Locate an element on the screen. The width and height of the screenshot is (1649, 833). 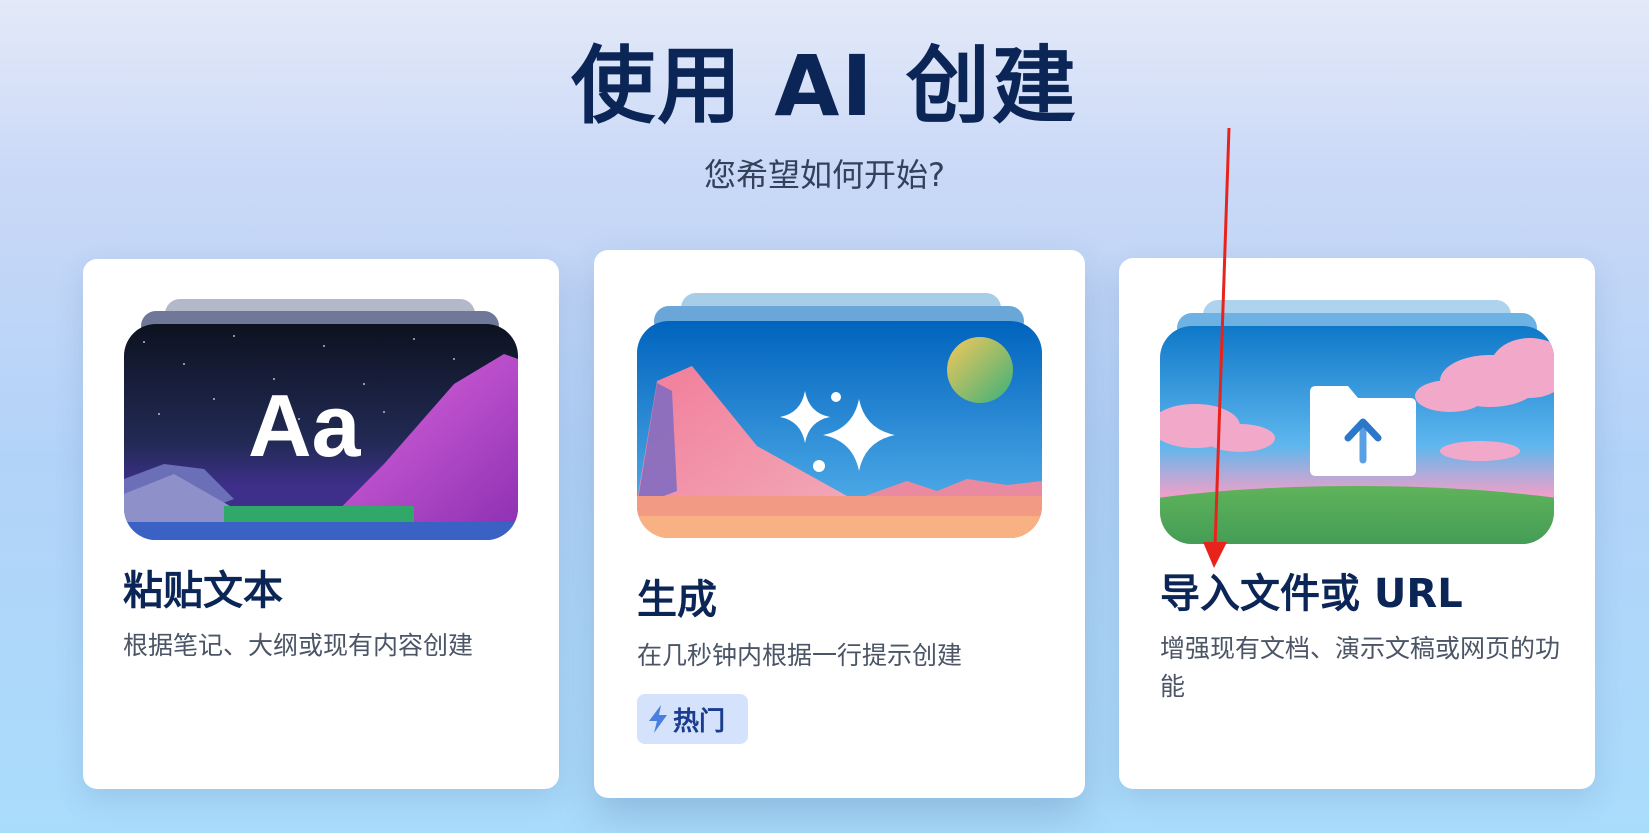
paste-text-title: 粘贴文本 is located at coordinates (203, 591).